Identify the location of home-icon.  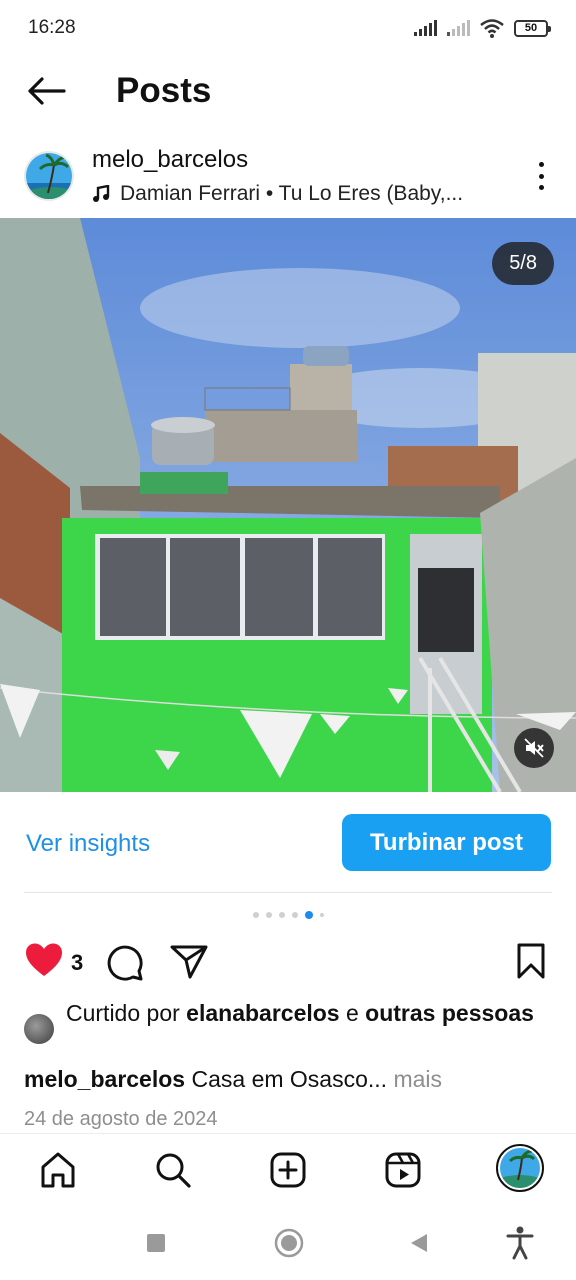
(58, 1170).